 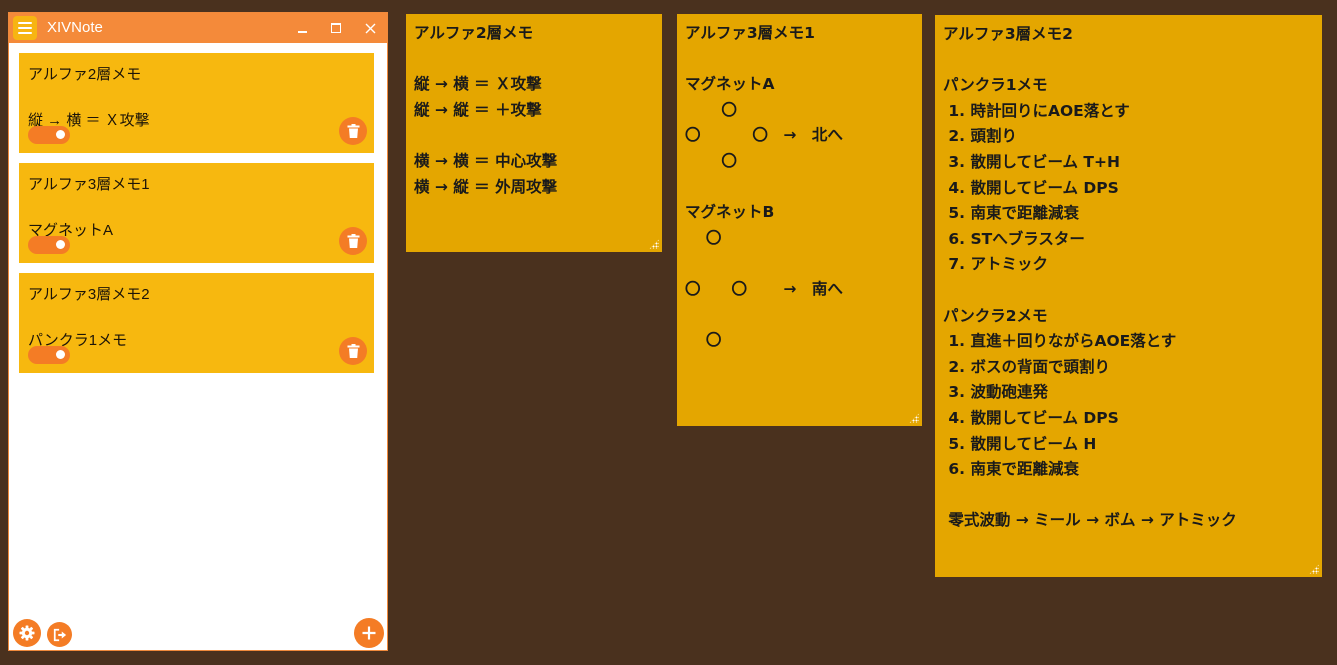 What do you see at coordinates (730, 84) in the screenshot?
I see `sticky-note-line: マグネットA` at bounding box center [730, 84].